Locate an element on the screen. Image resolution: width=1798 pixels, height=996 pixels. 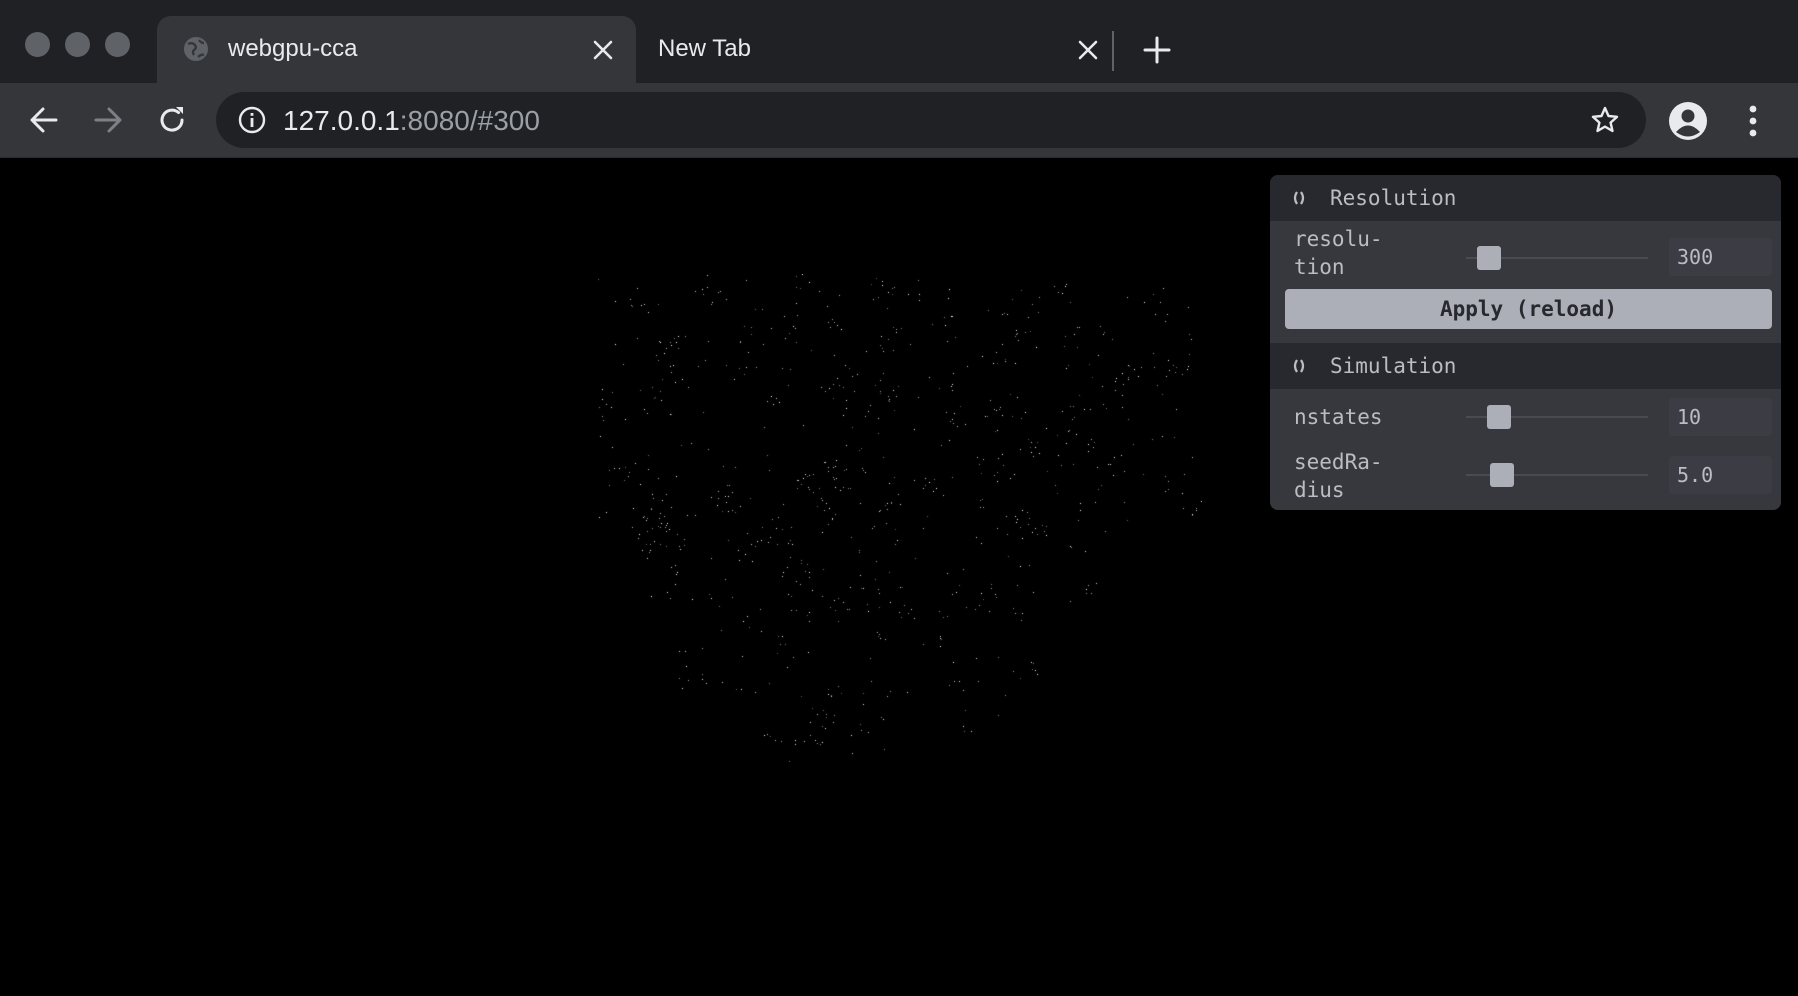
new-tab-plus-icon is located at coordinates (1157, 50).